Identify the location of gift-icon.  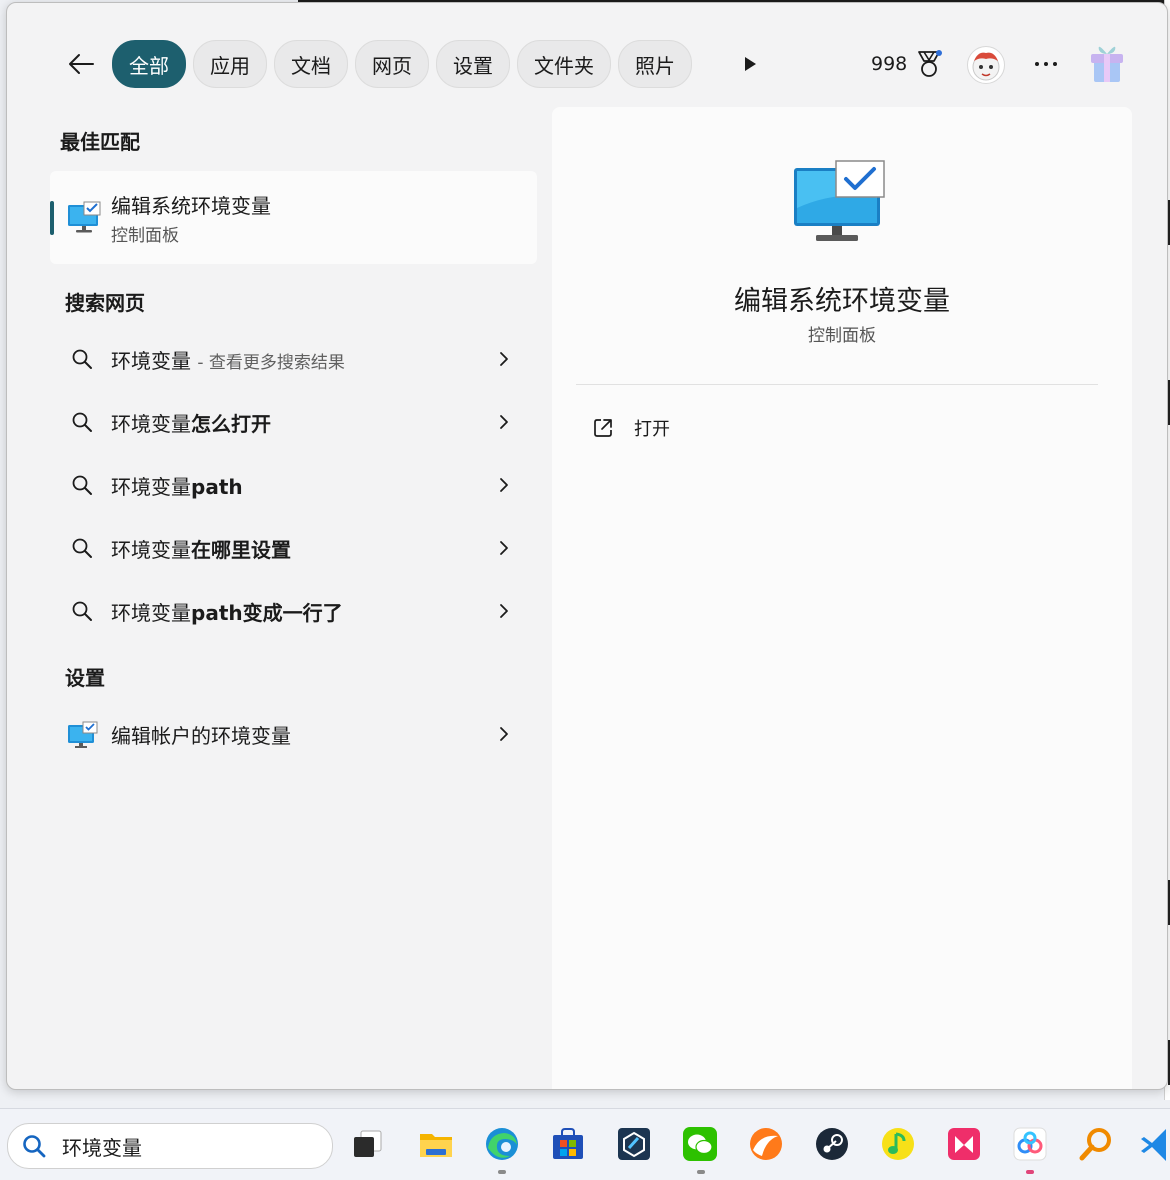
(1107, 63).